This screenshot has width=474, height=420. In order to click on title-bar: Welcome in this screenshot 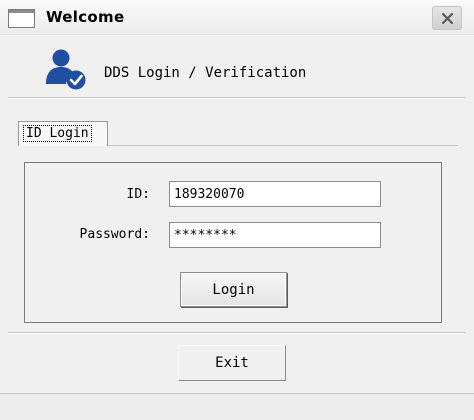, I will do `click(237, 17)`.